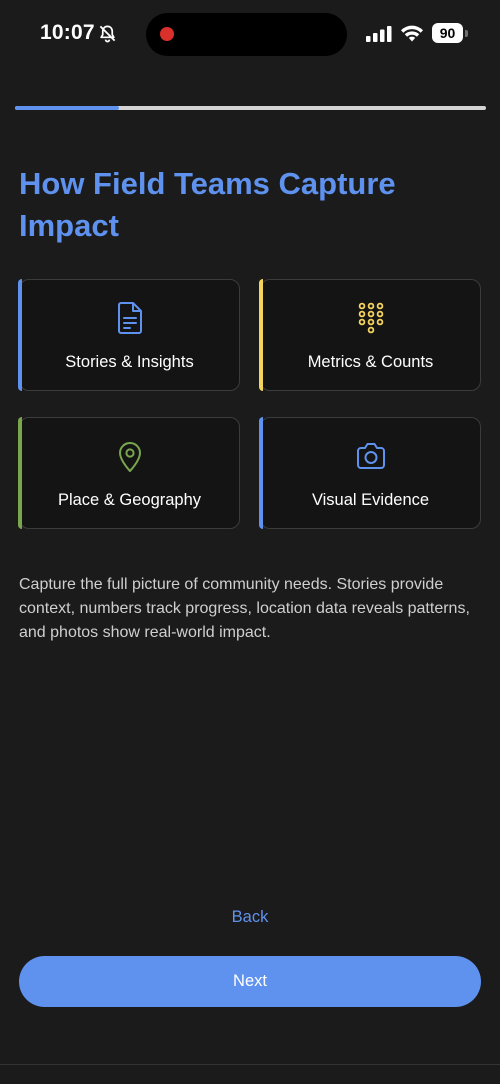 Image resolution: width=500 pixels, height=1084 pixels. What do you see at coordinates (379, 34) in the screenshot?
I see `signal-icon` at bounding box center [379, 34].